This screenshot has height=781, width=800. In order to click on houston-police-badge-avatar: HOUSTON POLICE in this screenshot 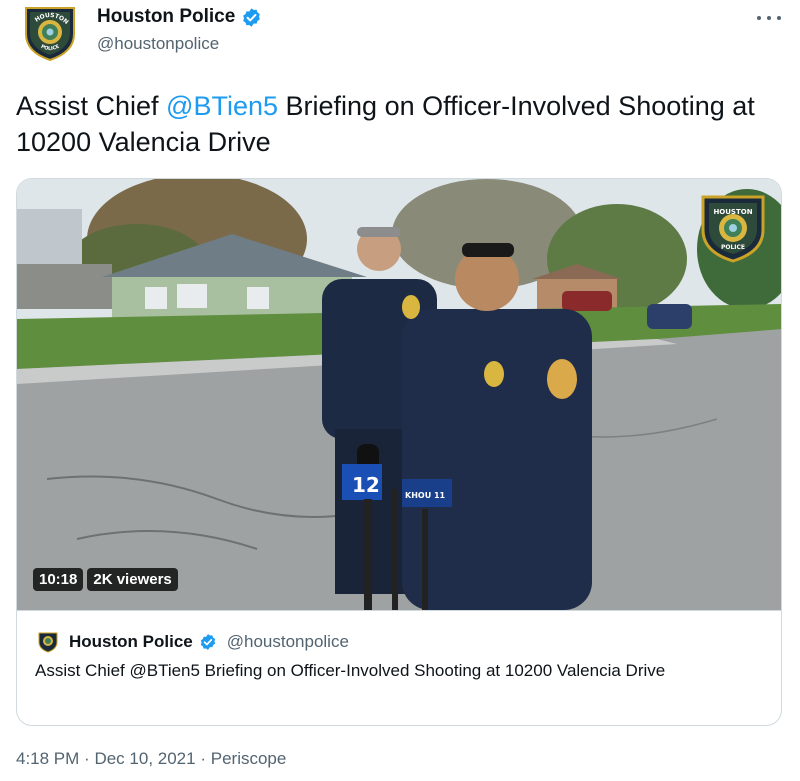, I will do `click(50, 33)`.